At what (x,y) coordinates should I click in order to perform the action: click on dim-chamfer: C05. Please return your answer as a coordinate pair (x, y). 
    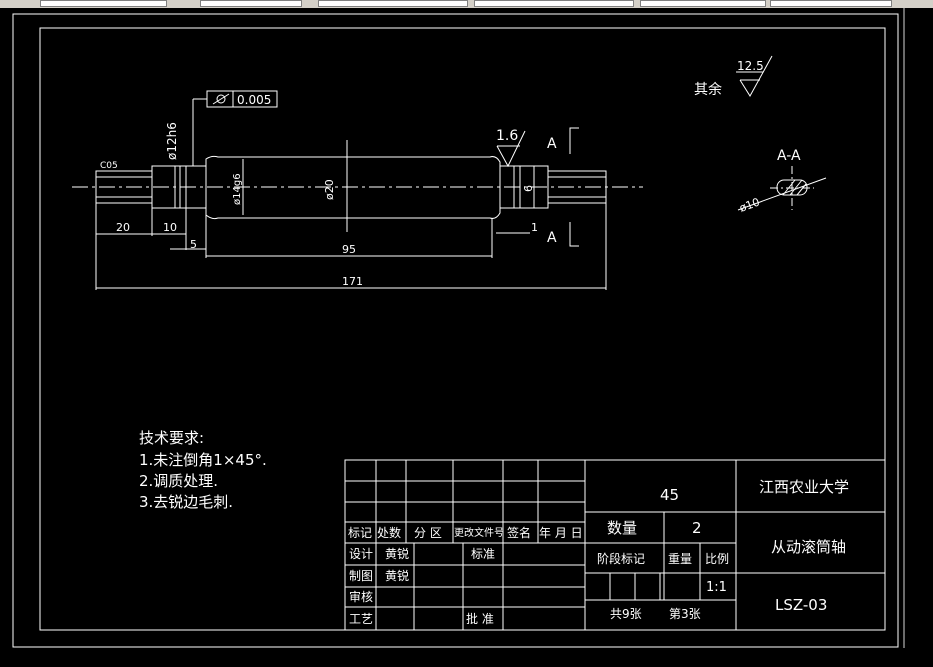
    Looking at the image, I should click on (109, 166).